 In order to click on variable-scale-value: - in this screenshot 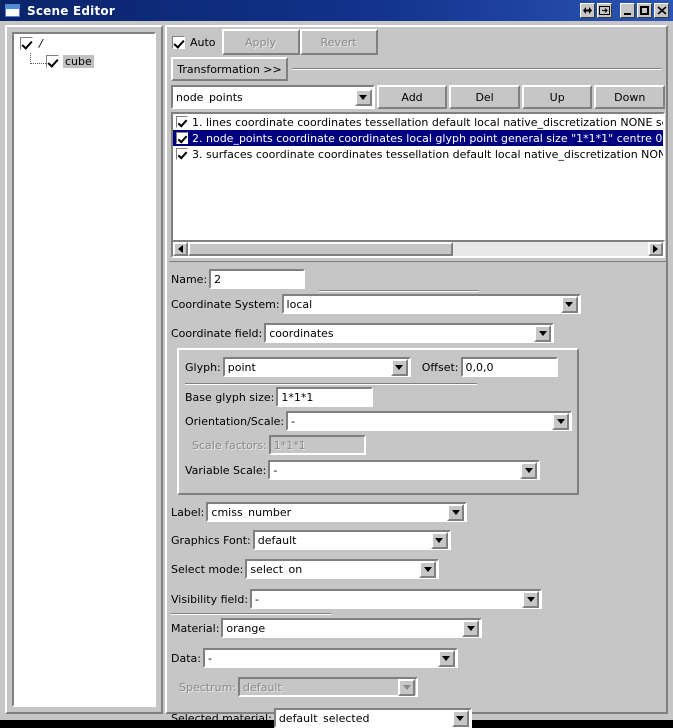, I will do `click(275, 470)`.